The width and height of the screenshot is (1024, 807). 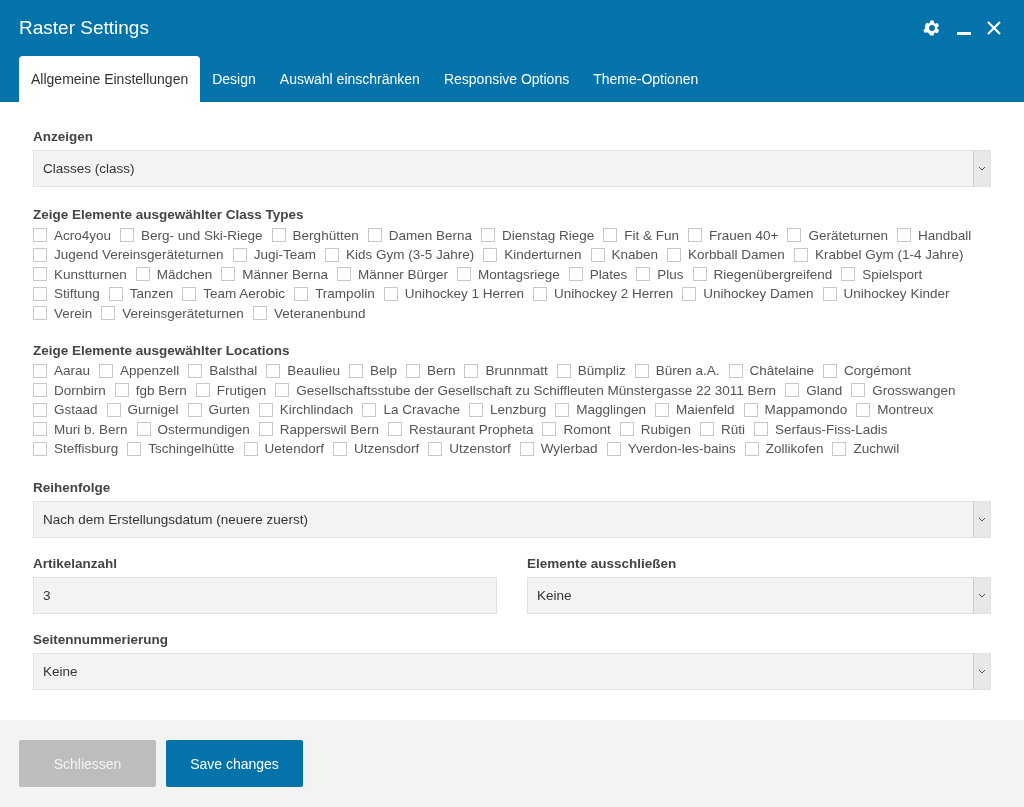 What do you see at coordinates (294, 449) in the screenshot?
I see `checkbox-label: Uetendorf` at bounding box center [294, 449].